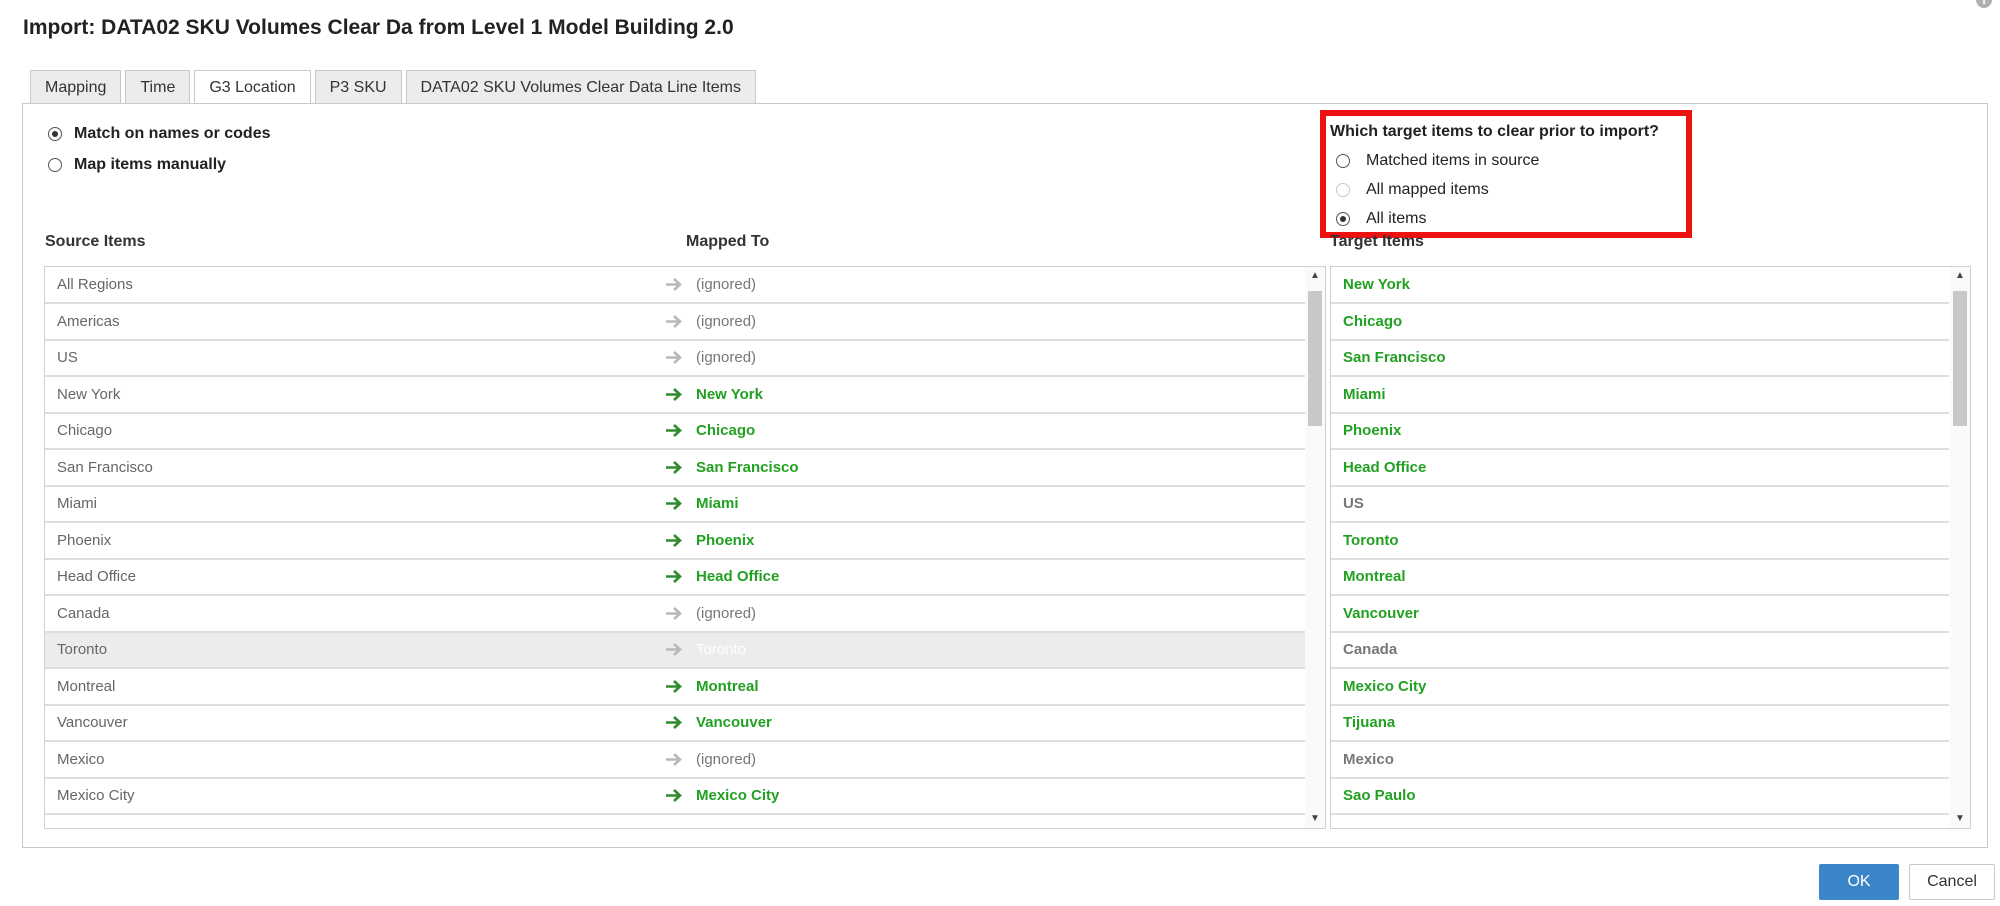  I want to click on source-item-label: Miami, so click(77, 503).